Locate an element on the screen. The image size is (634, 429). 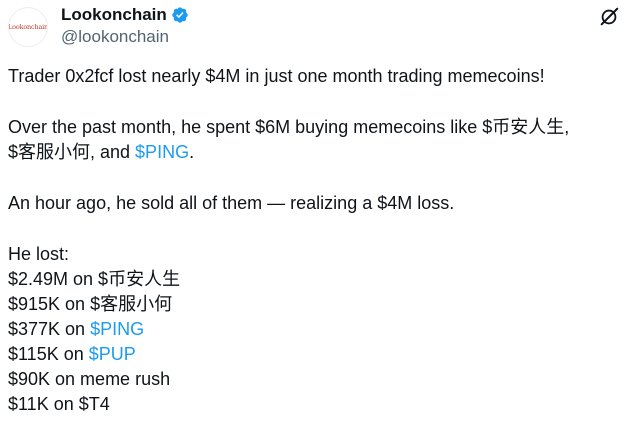
loss-text: $2.49M on $币安人生 is located at coordinates (94, 279).